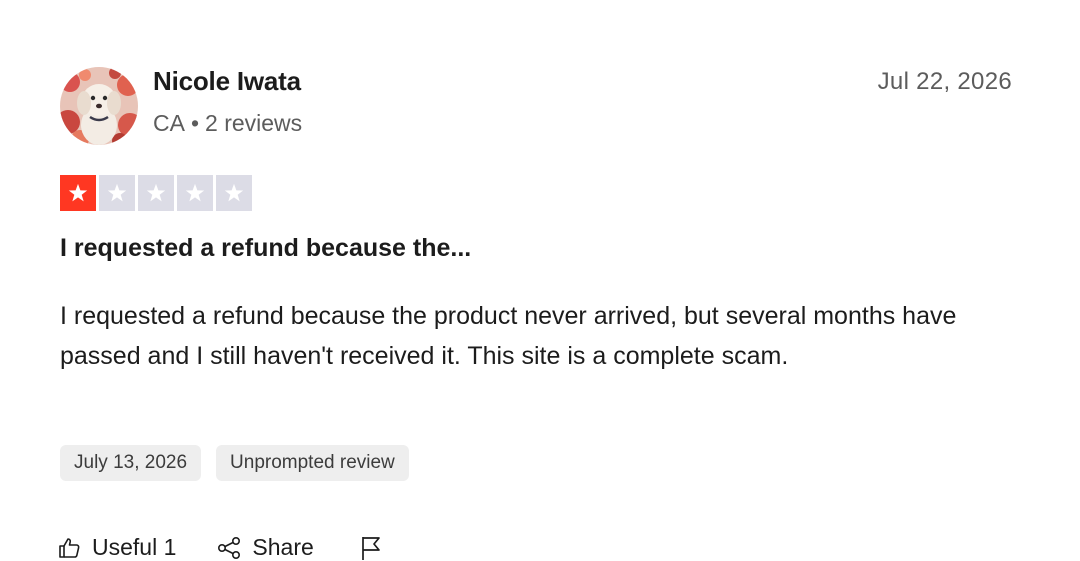  Describe the element at coordinates (69, 547) in the screenshot. I see `thumbs-up-icon` at that location.